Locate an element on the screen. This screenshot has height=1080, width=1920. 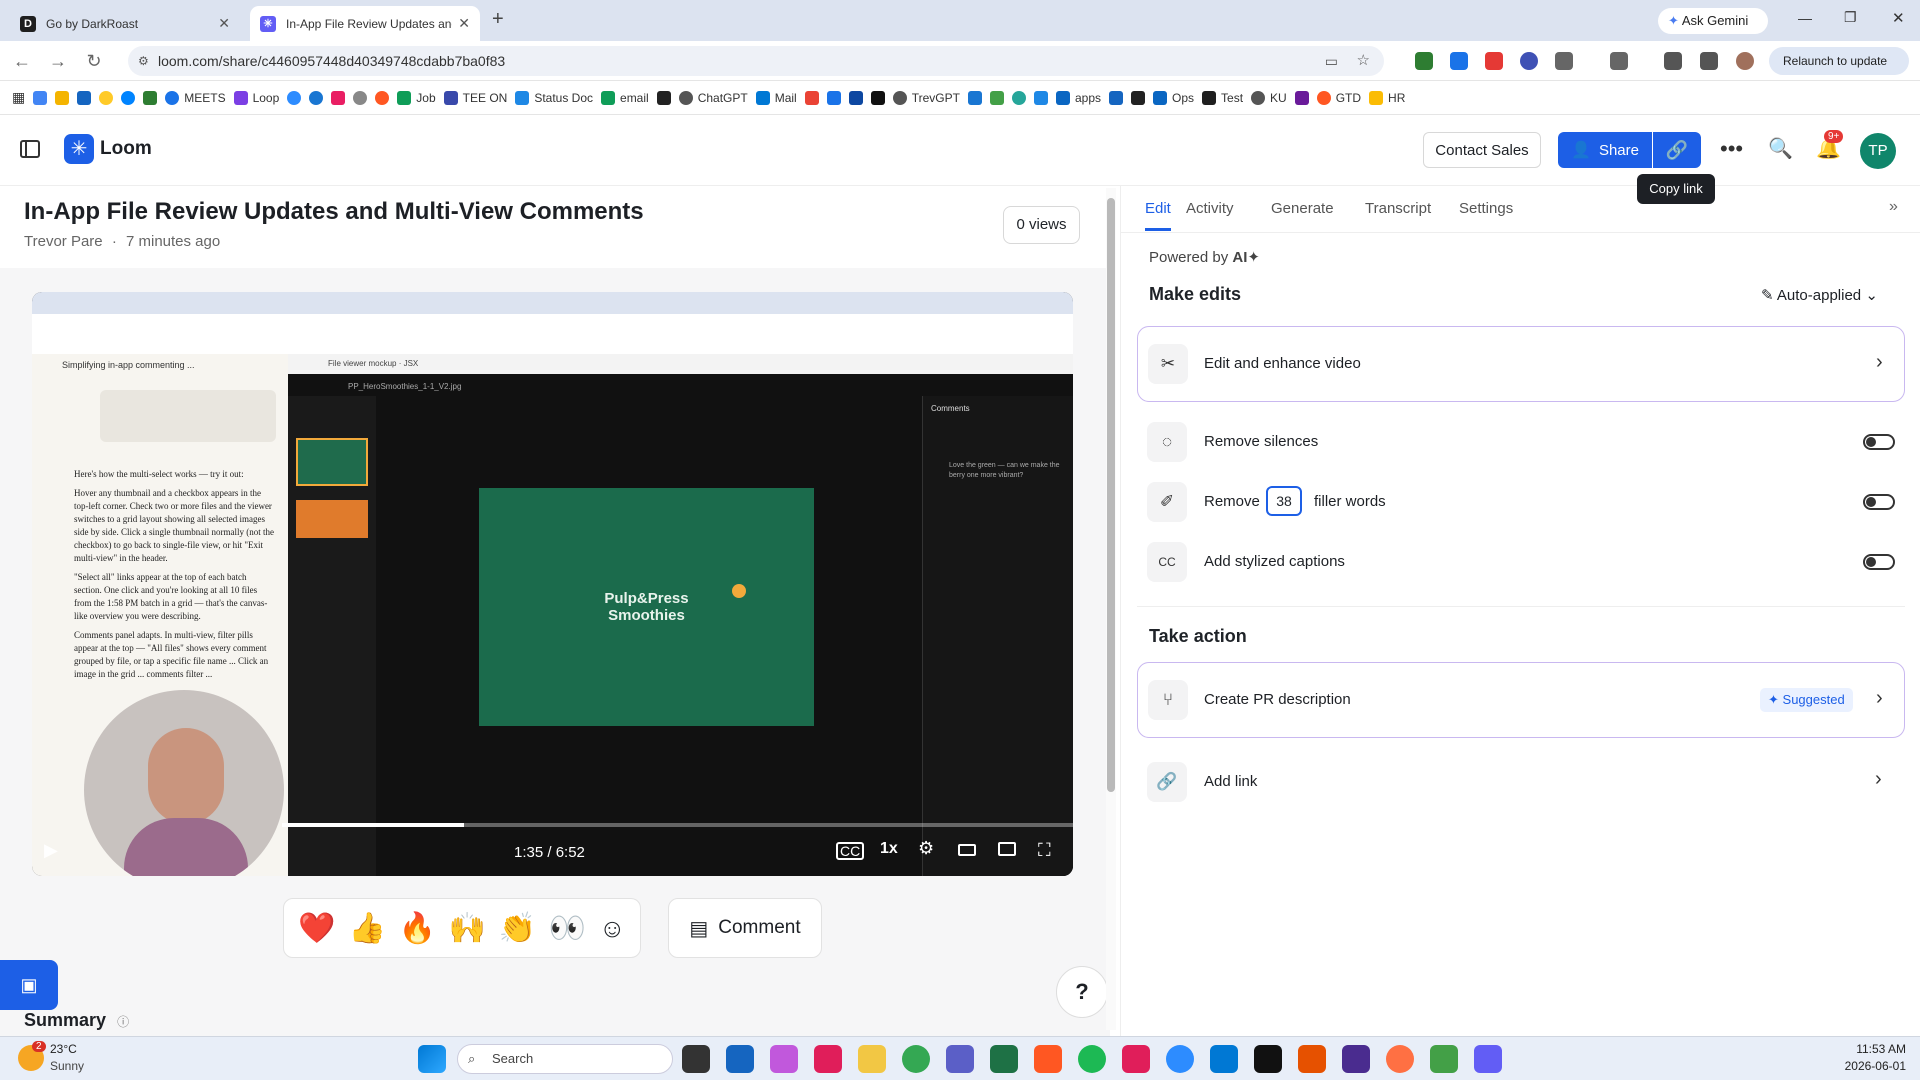
gear-icon: ⚙ is located at coordinates (926, 848).